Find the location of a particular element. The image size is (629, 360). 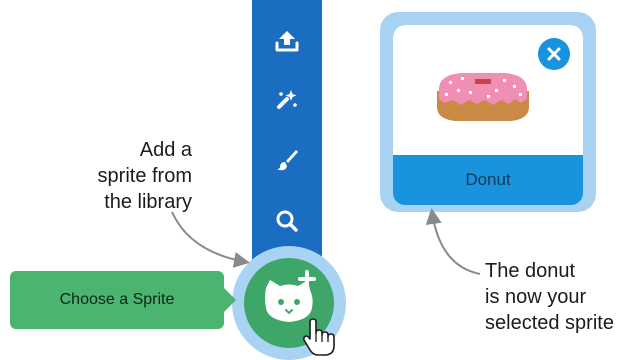

callout-arrow-add is located at coordinates (210, 239).